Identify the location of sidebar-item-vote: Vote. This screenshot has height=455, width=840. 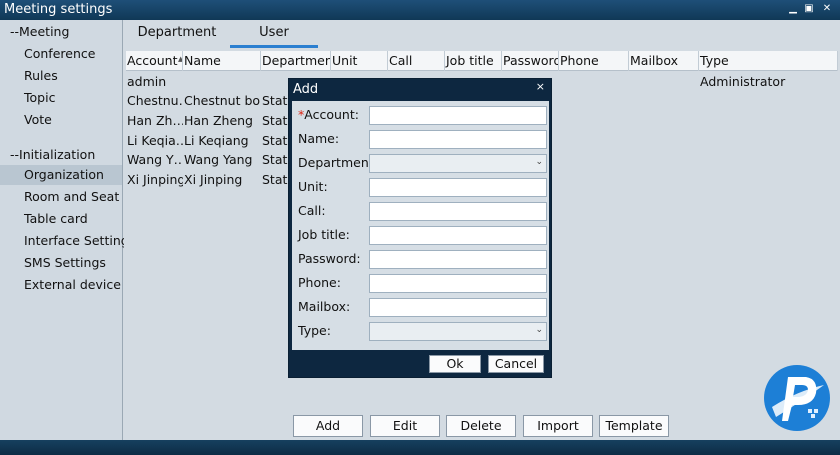
(61, 120).